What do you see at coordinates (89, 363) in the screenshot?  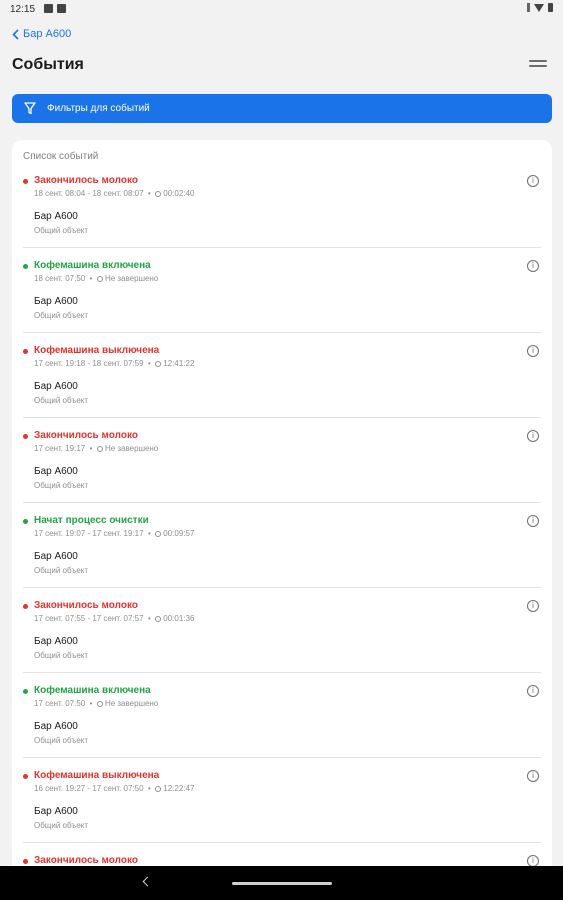 I see `event-time: 17 сент. 19:18 - 18 сент. 07:59` at bounding box center [89, 363].